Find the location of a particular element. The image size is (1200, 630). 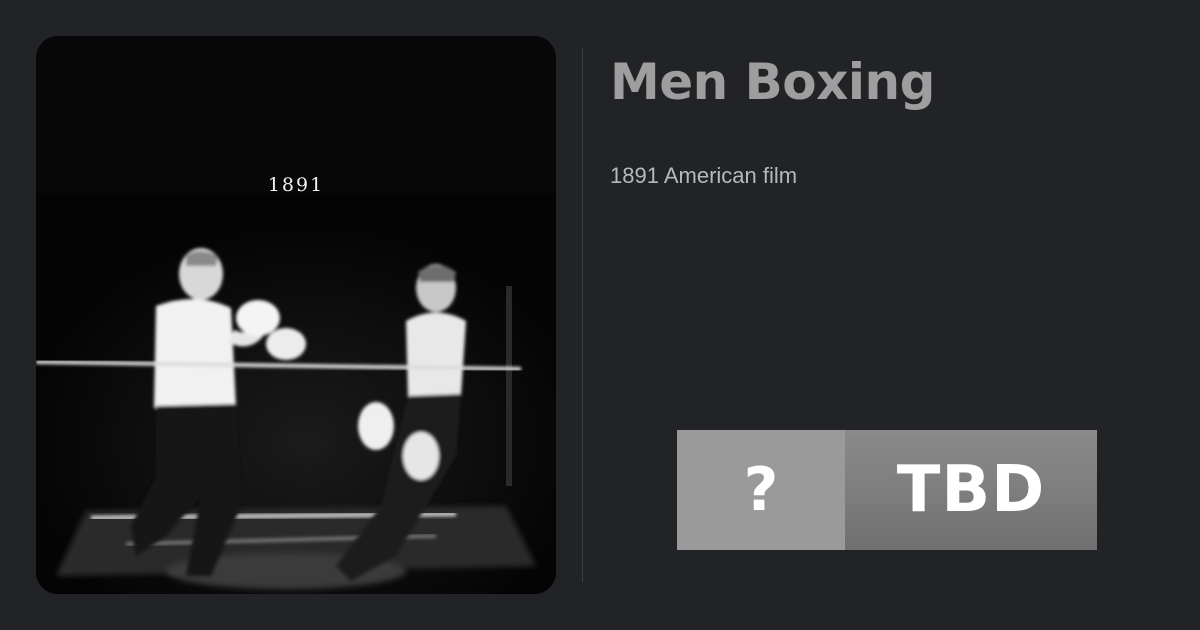

rating-badge: ? TBD is located at coordinates (887, 490).